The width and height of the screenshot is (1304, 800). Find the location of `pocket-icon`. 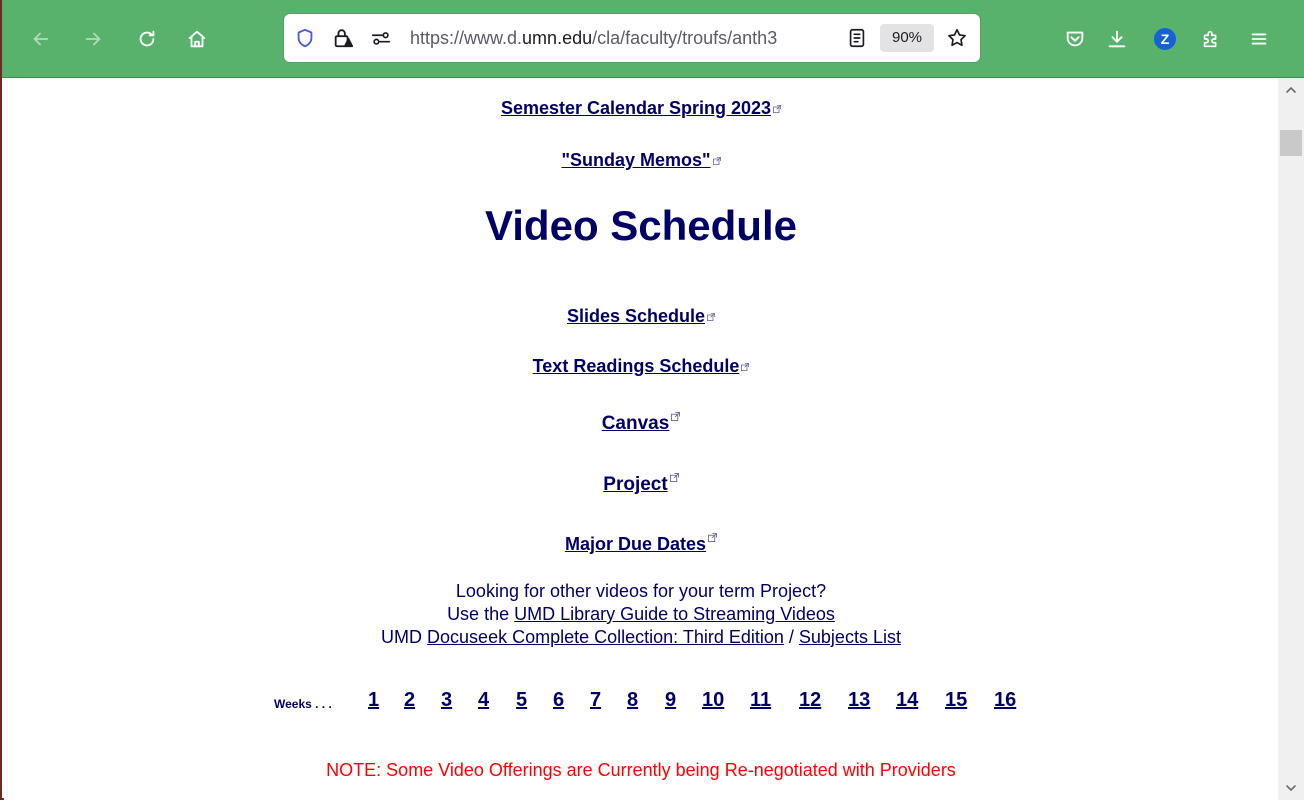

pocket-icon is located at coordinates (1075, 39).